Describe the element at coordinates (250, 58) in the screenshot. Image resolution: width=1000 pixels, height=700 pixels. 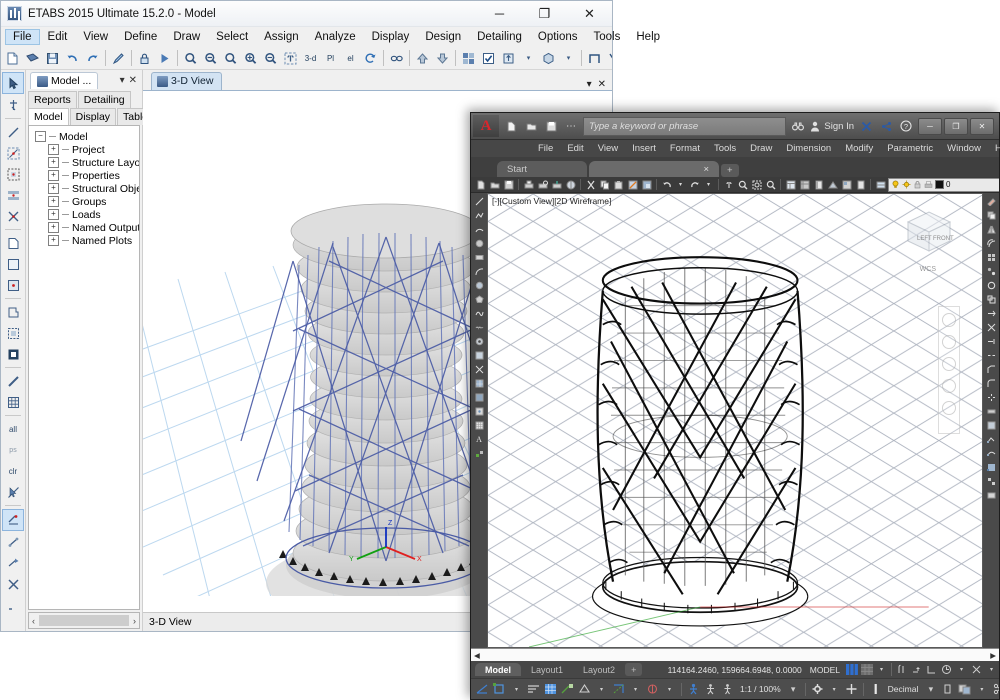
I see `zoom-extents-icon` at that location.